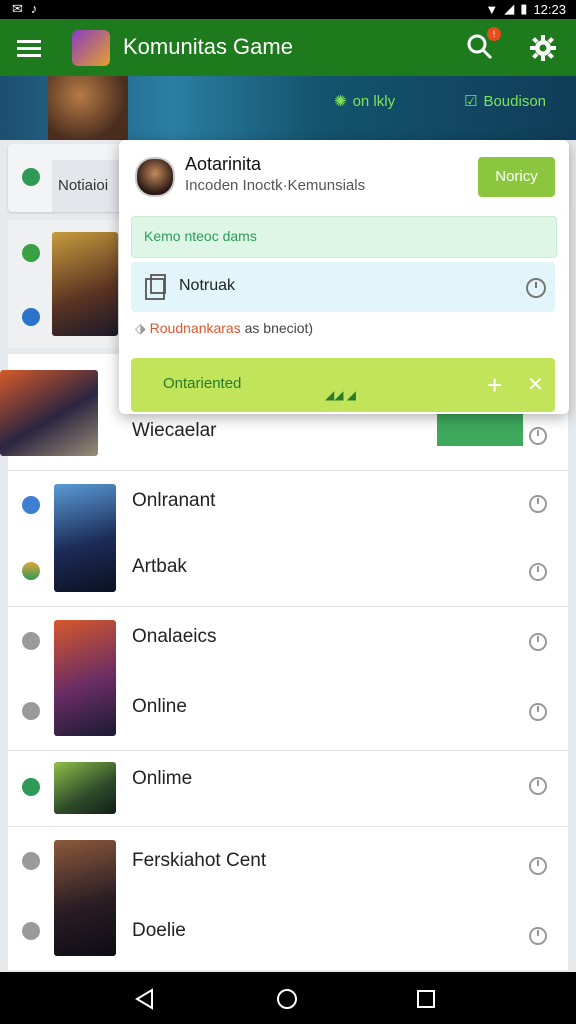 The height and width of the screenshot is (1024, 576). I want to click on banner-chip-label: on lkly, so click(374, 101).